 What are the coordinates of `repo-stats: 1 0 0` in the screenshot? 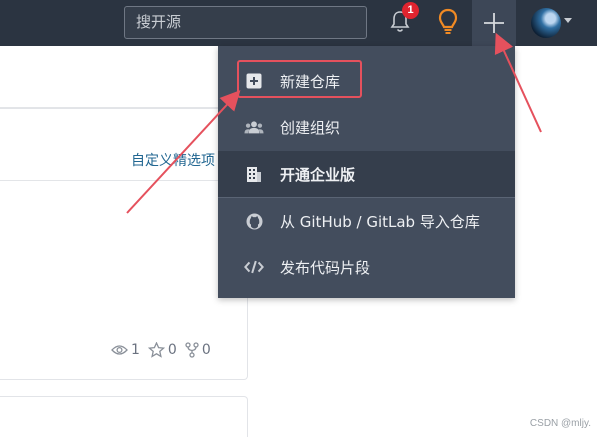 It's located at (163, 350).